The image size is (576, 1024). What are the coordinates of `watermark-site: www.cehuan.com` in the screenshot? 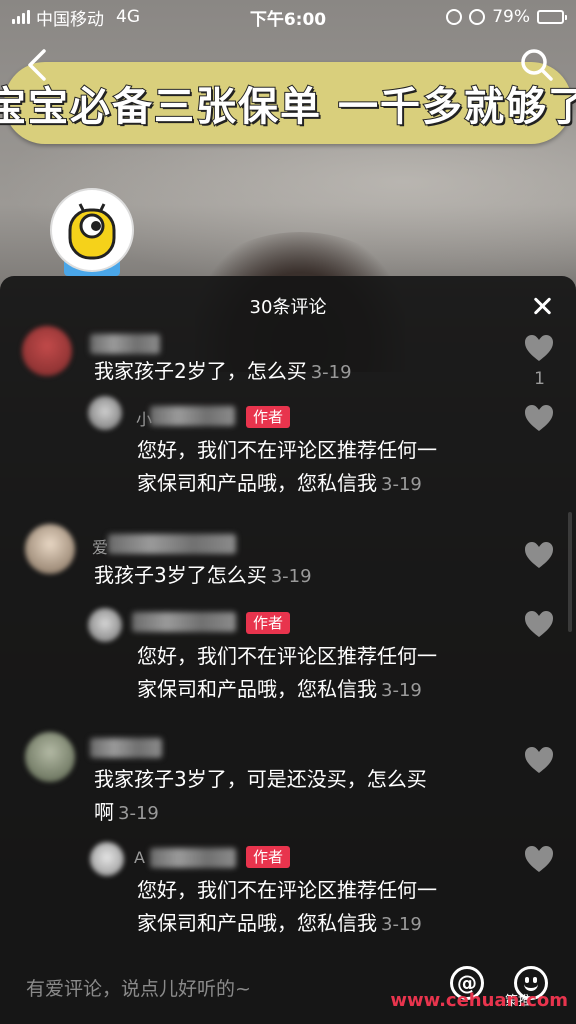 It's located at (479, 1000).